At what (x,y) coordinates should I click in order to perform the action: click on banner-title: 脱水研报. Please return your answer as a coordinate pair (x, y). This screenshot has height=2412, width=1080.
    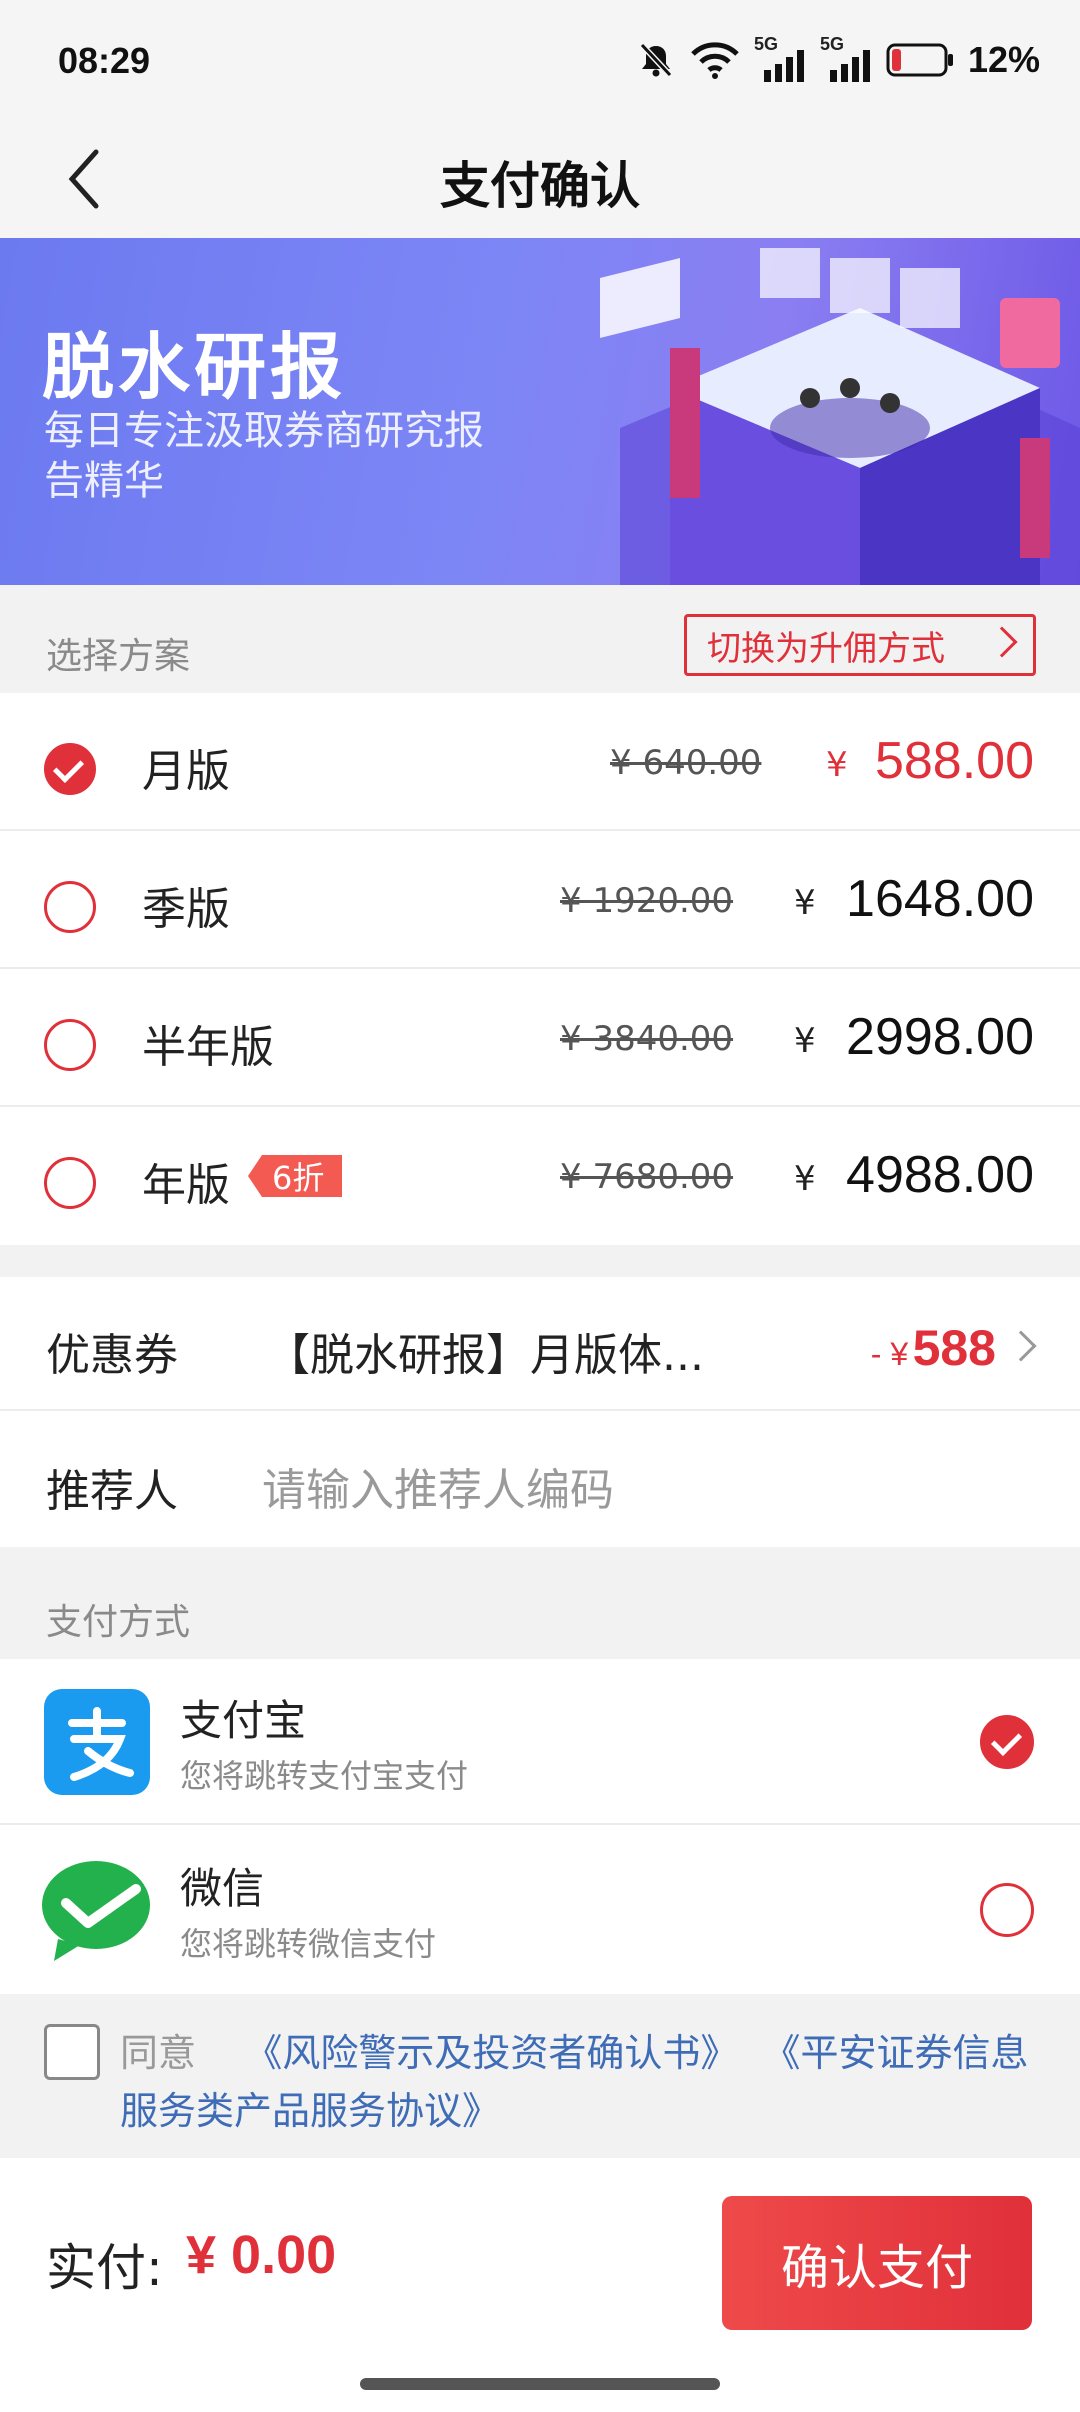
    Looking at the image, I should click on (194, 367).